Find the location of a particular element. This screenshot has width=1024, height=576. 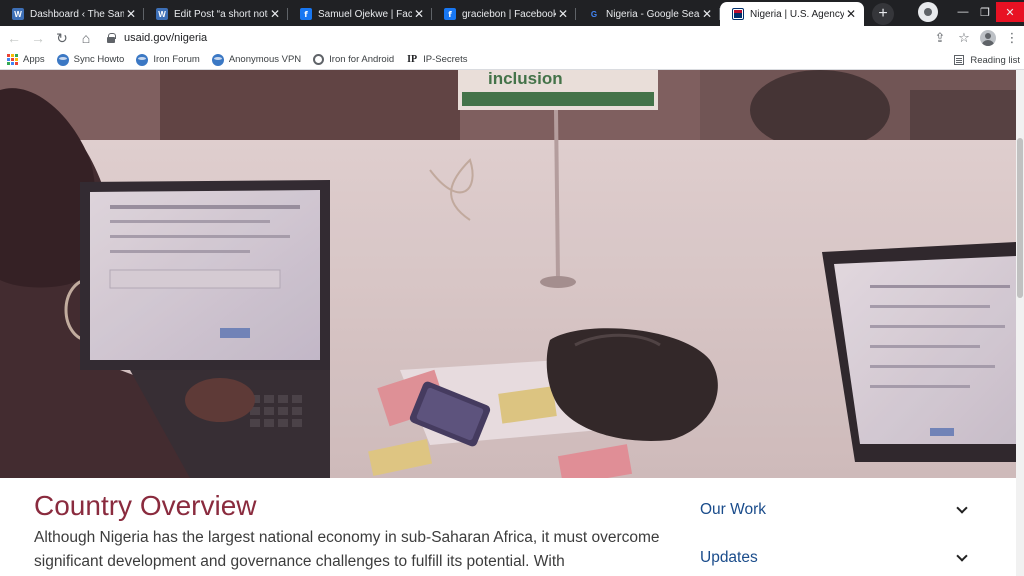

restore-icon: ❐ is located at coordinates (985, 12).